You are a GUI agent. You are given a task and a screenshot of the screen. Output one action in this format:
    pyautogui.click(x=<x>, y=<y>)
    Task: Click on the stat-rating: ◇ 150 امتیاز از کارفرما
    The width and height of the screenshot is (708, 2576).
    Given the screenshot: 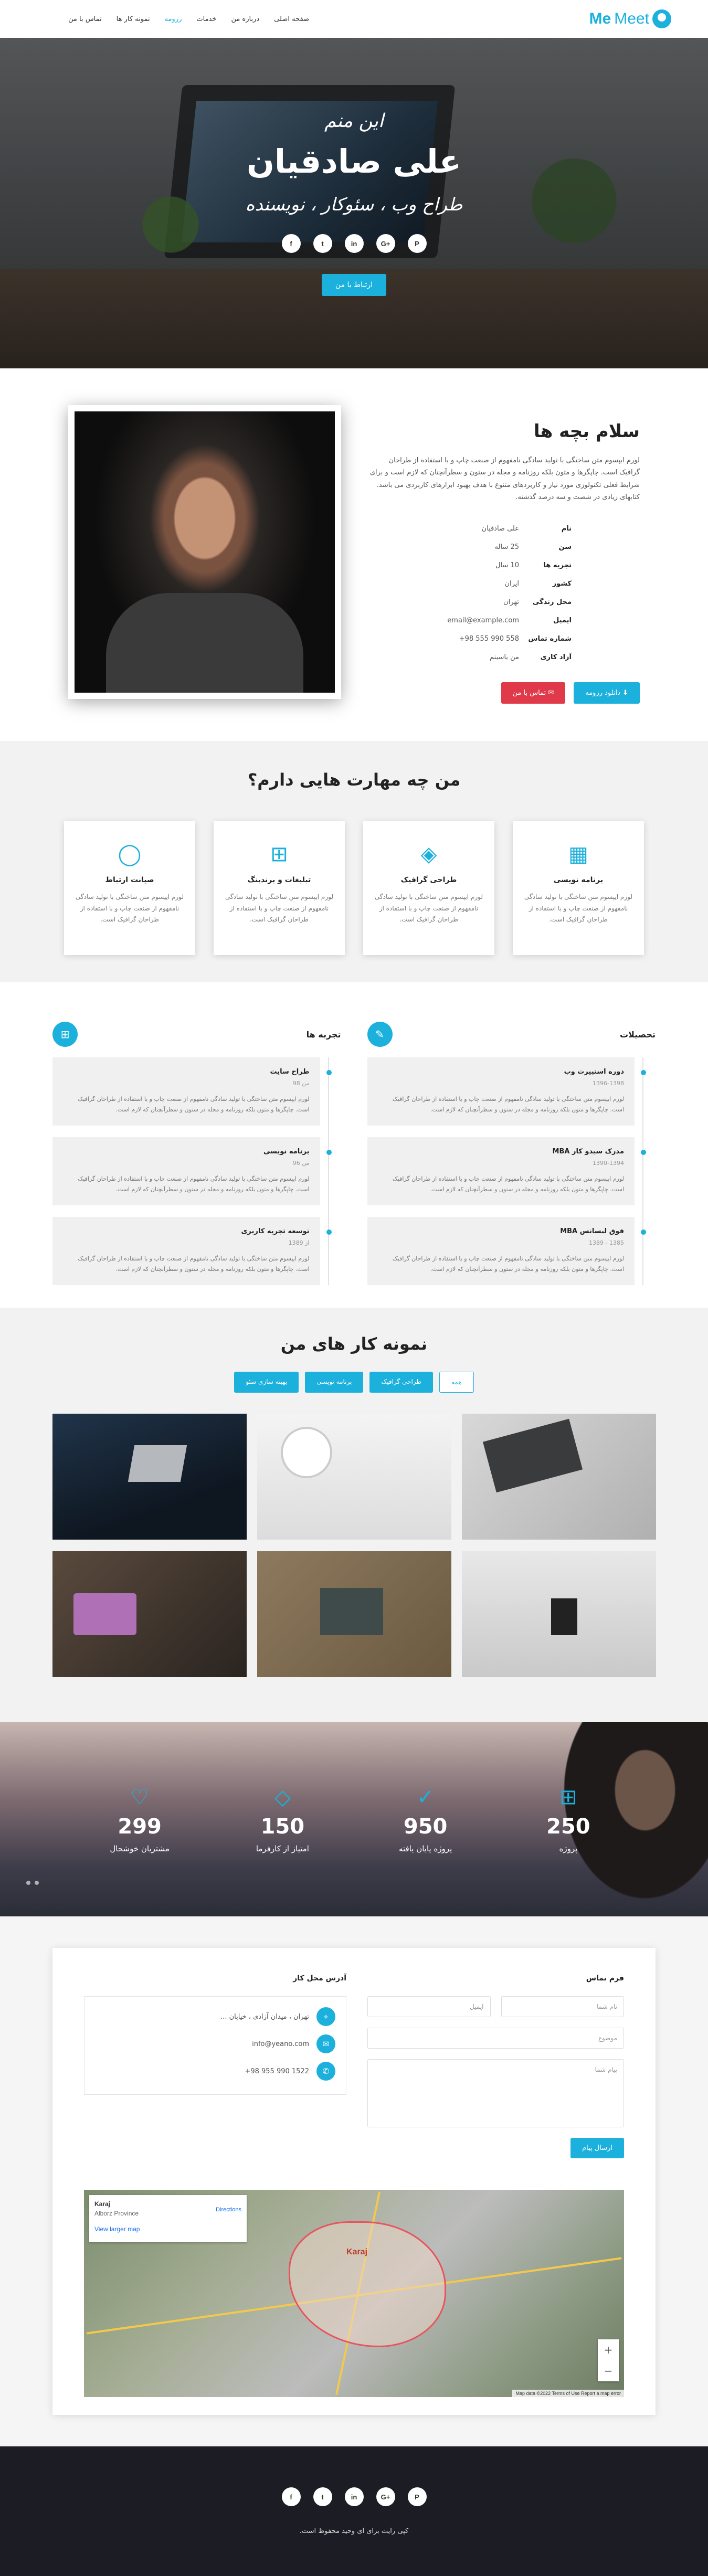 What is the action you would take?
    pyautogui.click(x=282, y=1819)
    